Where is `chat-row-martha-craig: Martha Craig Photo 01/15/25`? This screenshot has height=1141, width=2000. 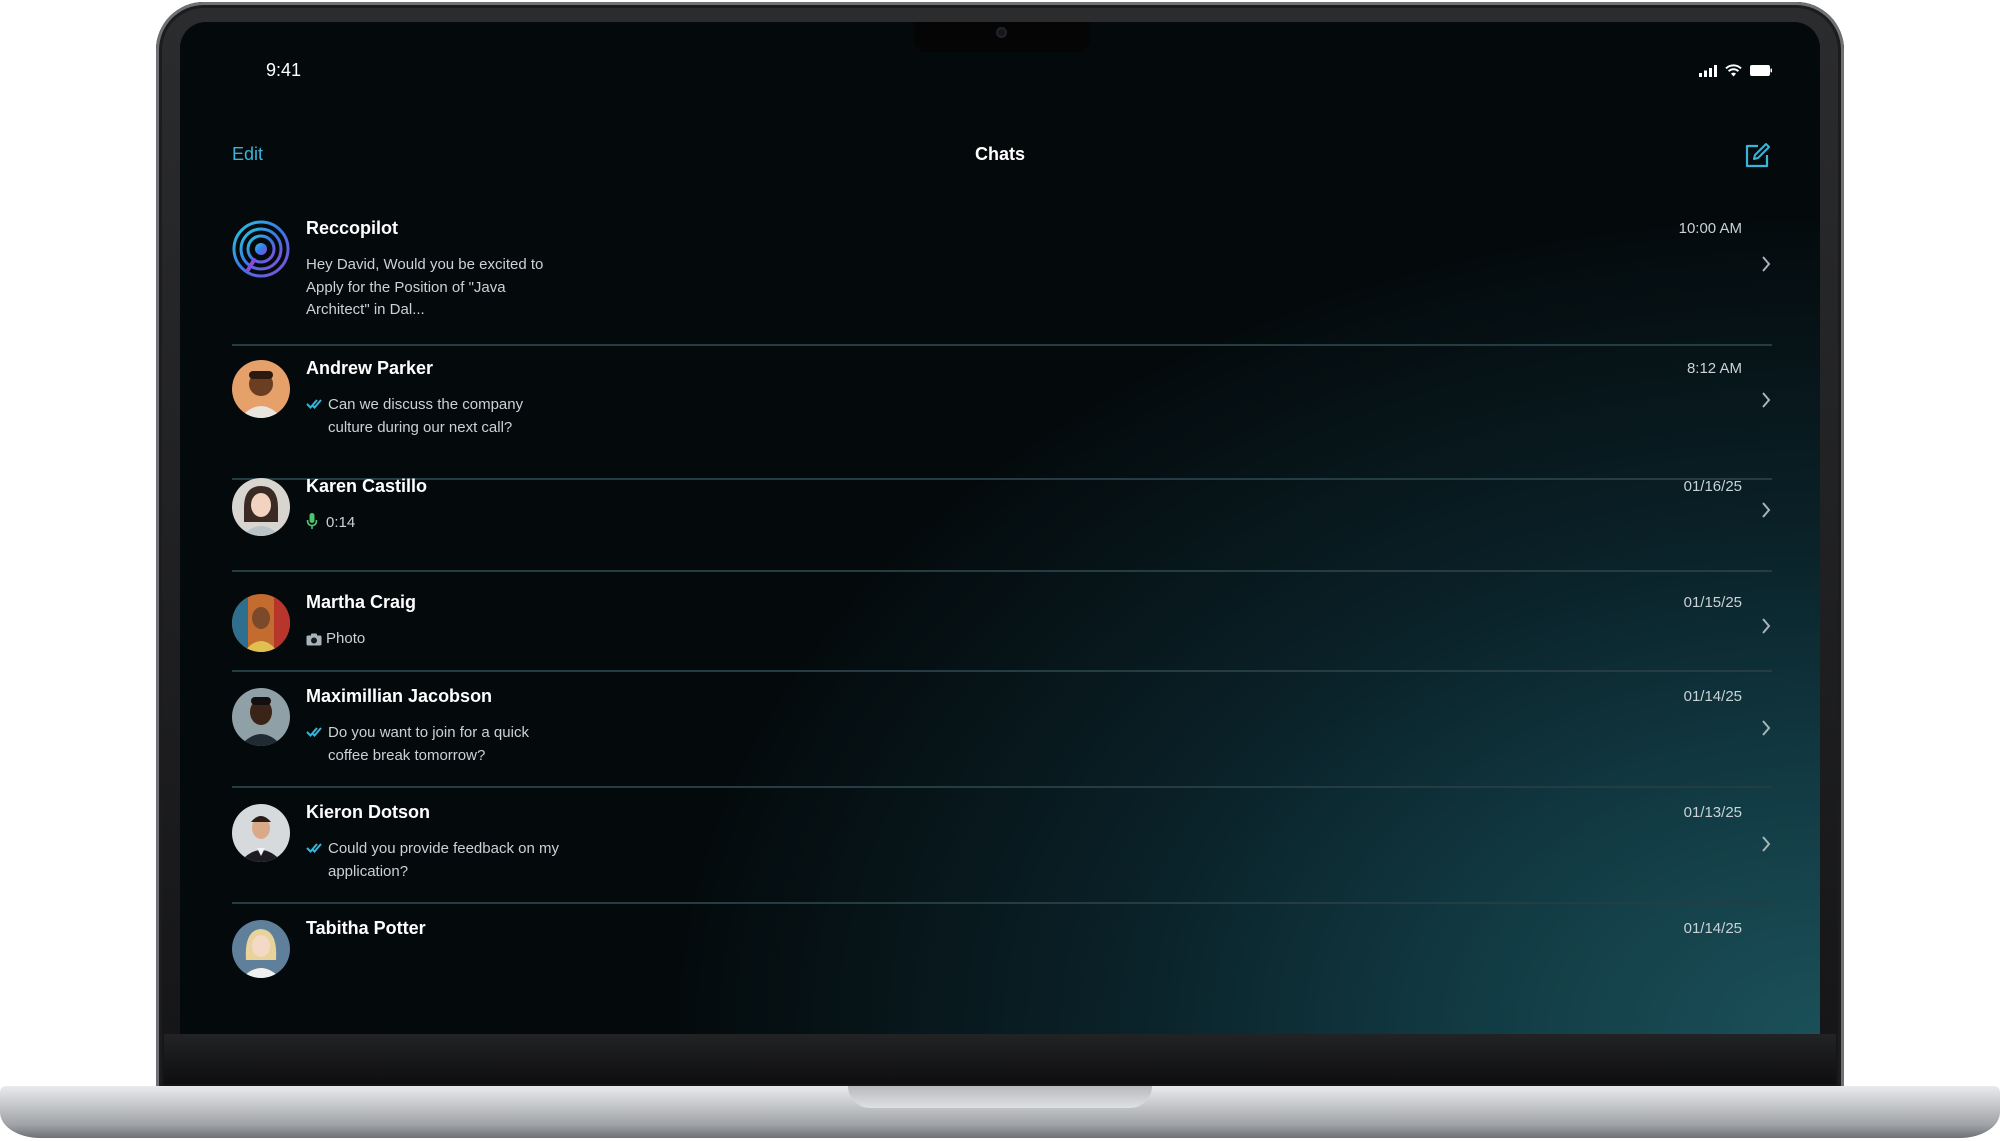
chat-row-martha-craig: Martha Craig Photo 01/15/25 is located at coordinates (1002, 632).